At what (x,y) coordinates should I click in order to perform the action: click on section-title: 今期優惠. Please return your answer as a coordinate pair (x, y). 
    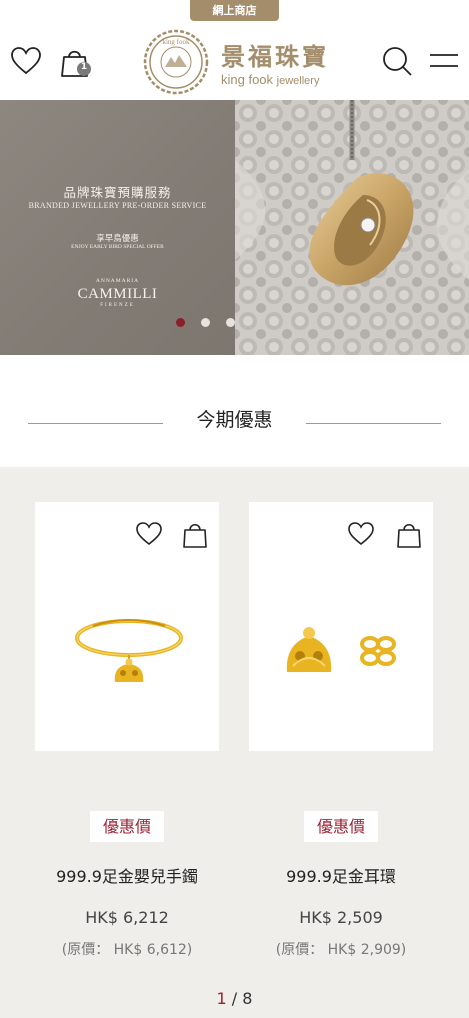
    Looking at the image, I should click on (234, 420).